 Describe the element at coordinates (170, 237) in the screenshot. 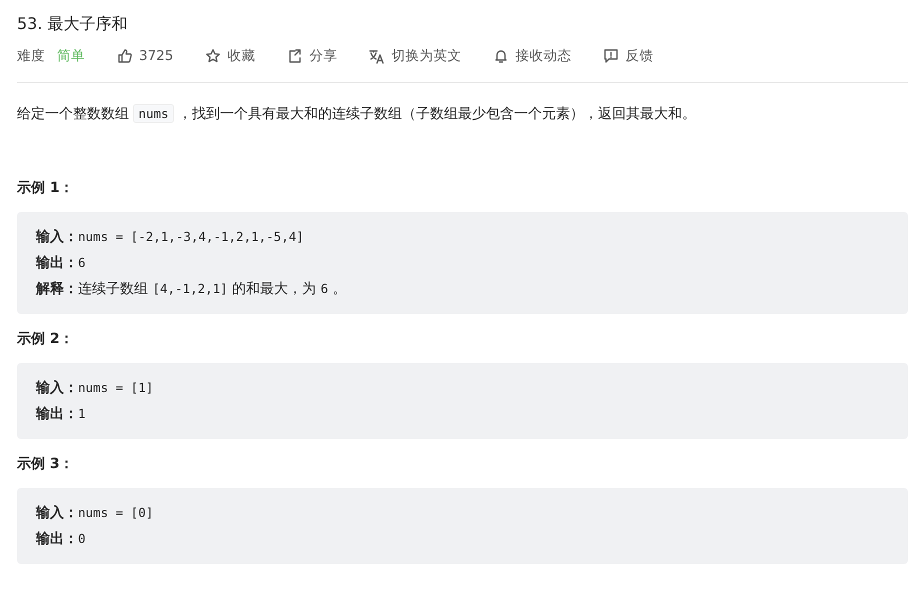

I see `example-line: 输入：nums = [-2,1,-3,4,-1,2,1,-5,4]` at that location.